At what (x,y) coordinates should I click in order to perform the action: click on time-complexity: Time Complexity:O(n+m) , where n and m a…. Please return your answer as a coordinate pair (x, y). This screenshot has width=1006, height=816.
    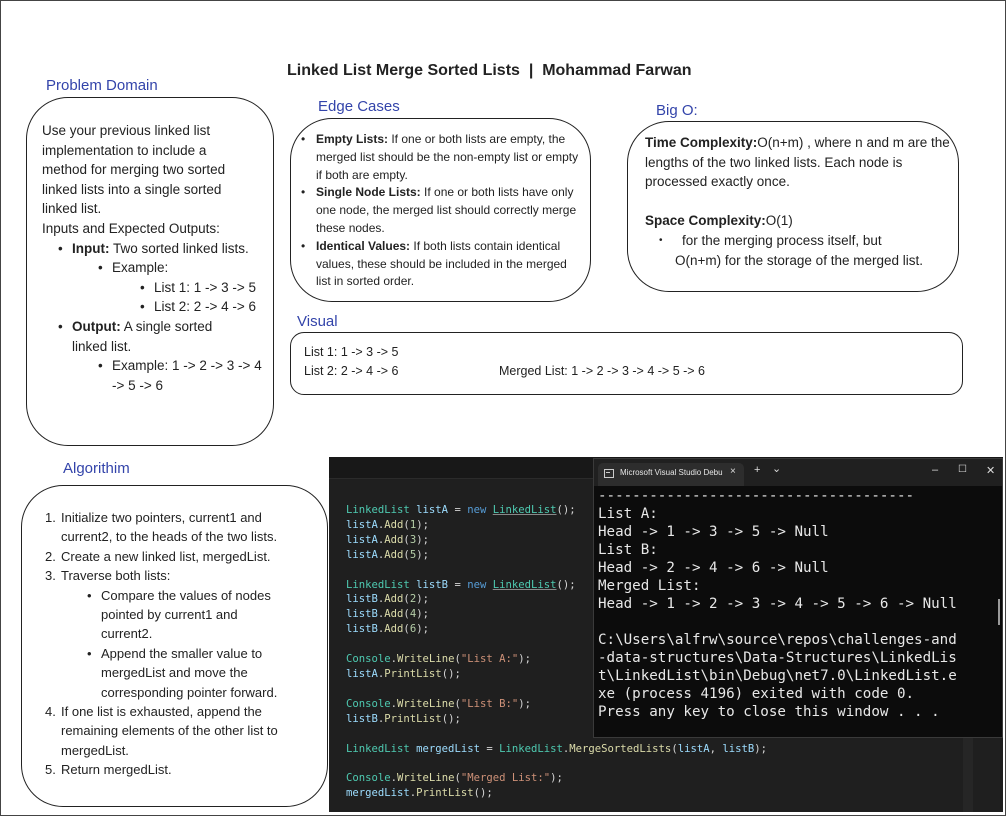
    Looking at the image, I should click on (797, 162).